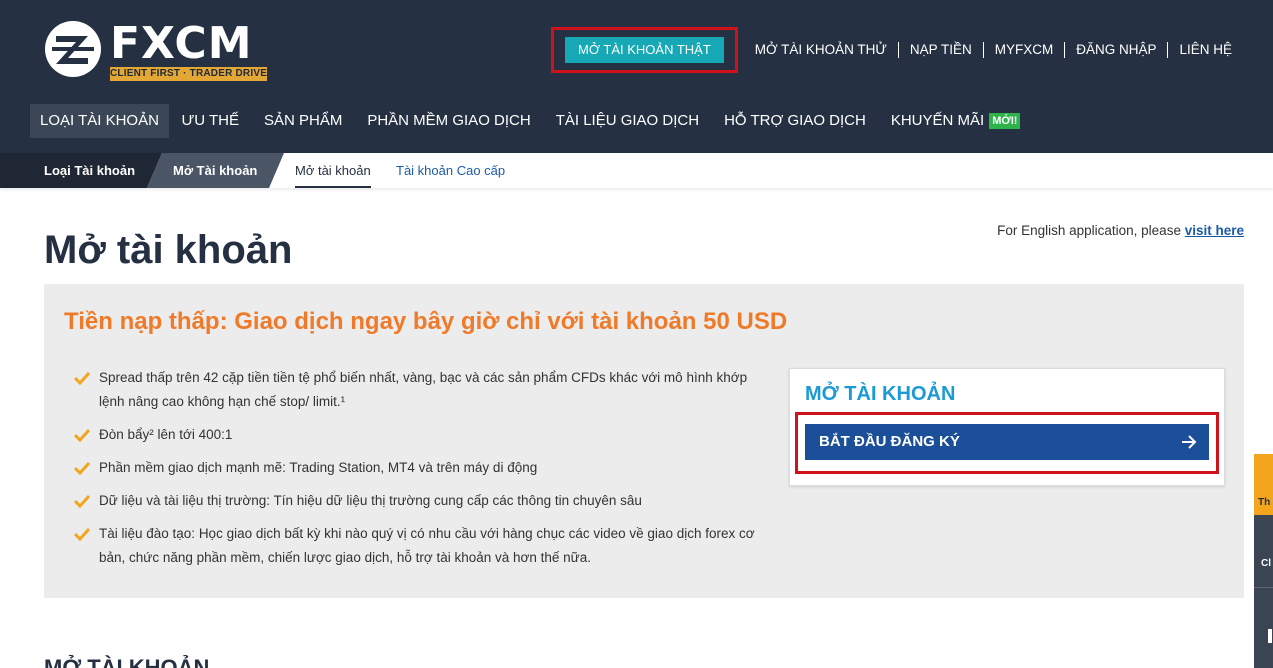 The image size is (1273, 668). What do you see at coordinates (889, 441) in the screenshot?
I see `start-registration-label: BẮT ĐẦU ĐĂNG KÝ` at bounding box center [889, 441].